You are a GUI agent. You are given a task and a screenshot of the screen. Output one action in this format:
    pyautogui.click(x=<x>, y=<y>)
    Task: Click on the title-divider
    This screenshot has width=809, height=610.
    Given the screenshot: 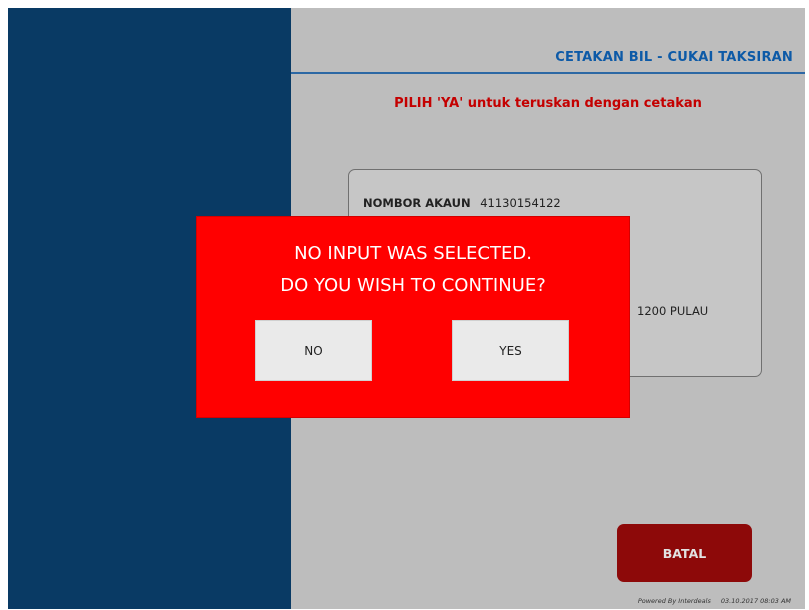 What is the action you would take?
    pyautogui.click(x=548, y=73)
    